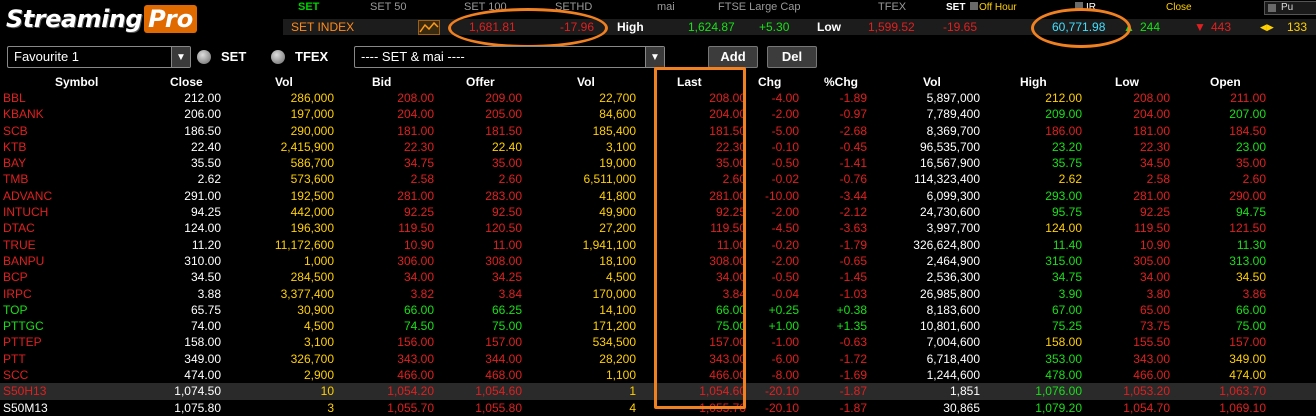 The width and height of the screenshot is (1316, 416). What do you see at coordinates (1250, 163) in the screenshot?
I see `cell-open: 35.00` at bounding box center [1250, 163].